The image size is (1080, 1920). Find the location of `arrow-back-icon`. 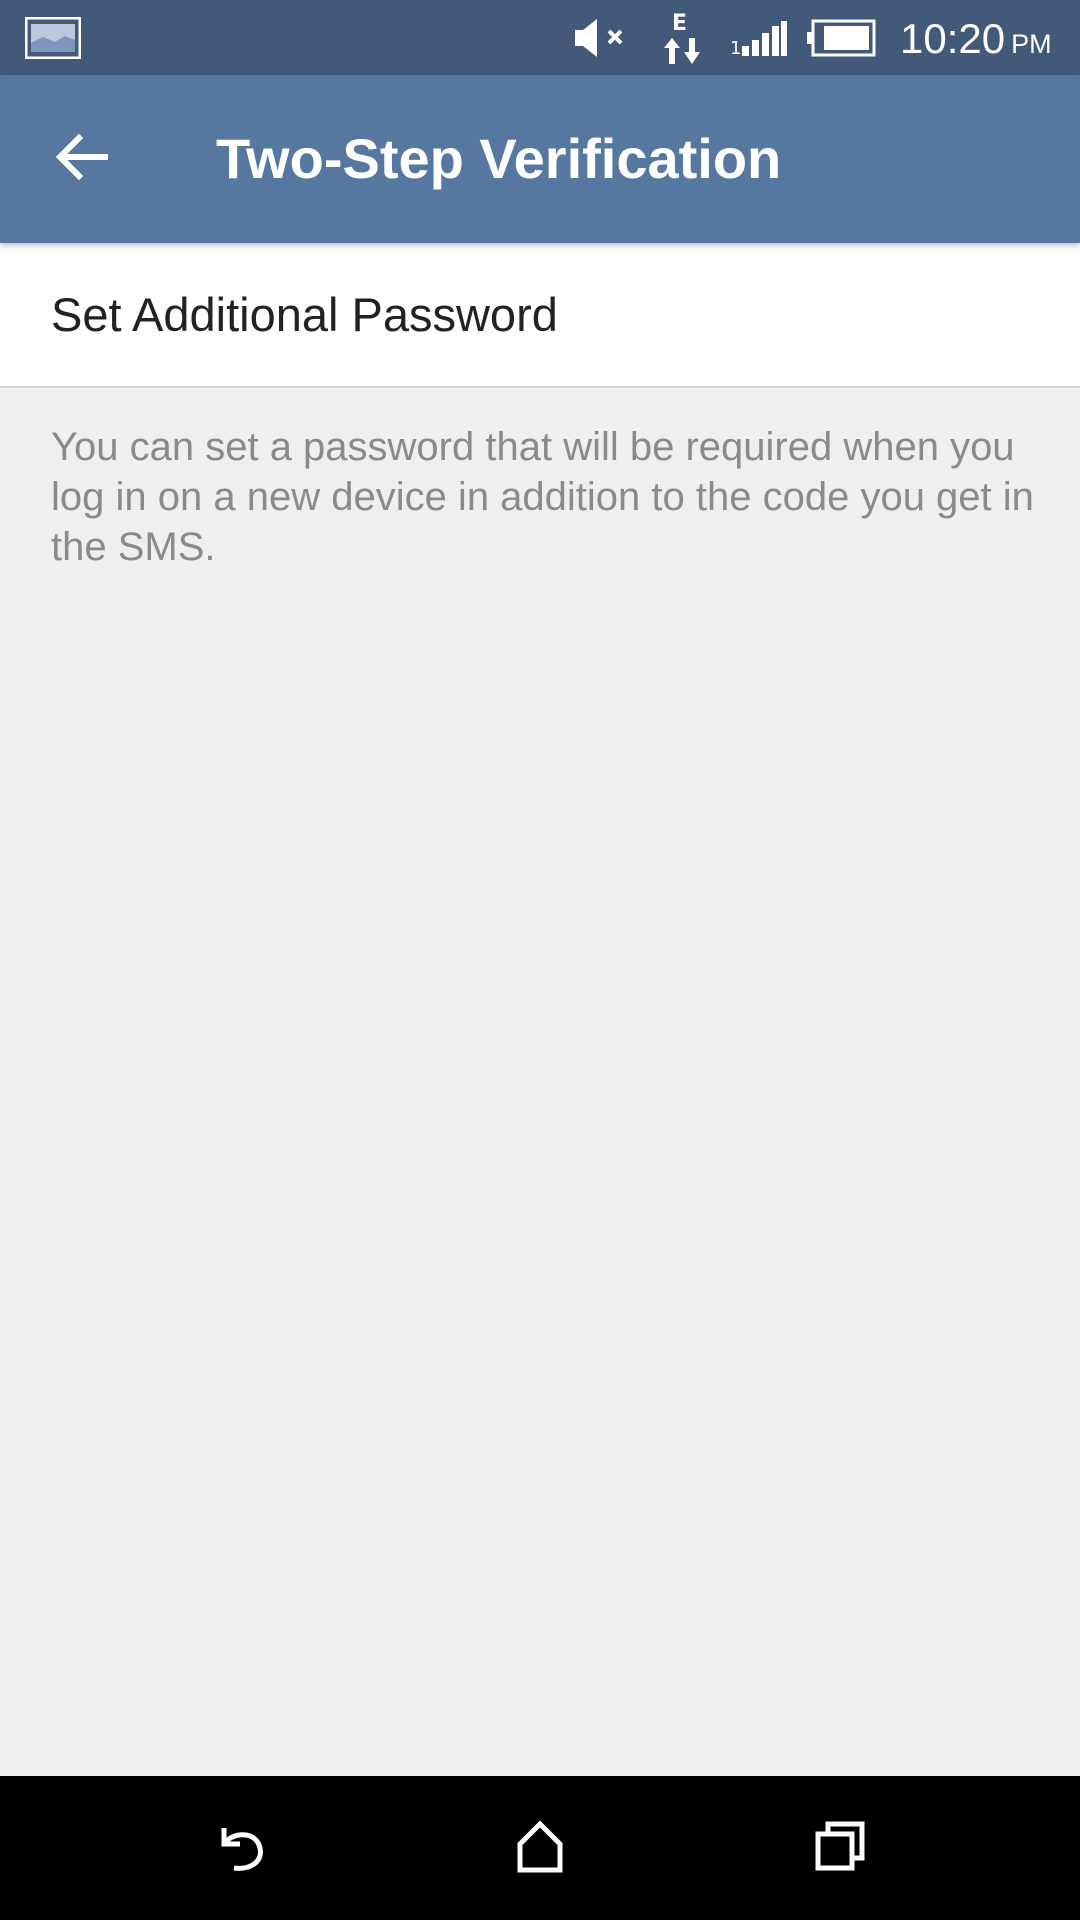

arrow-back-icon is located at coordinates (82, 159).